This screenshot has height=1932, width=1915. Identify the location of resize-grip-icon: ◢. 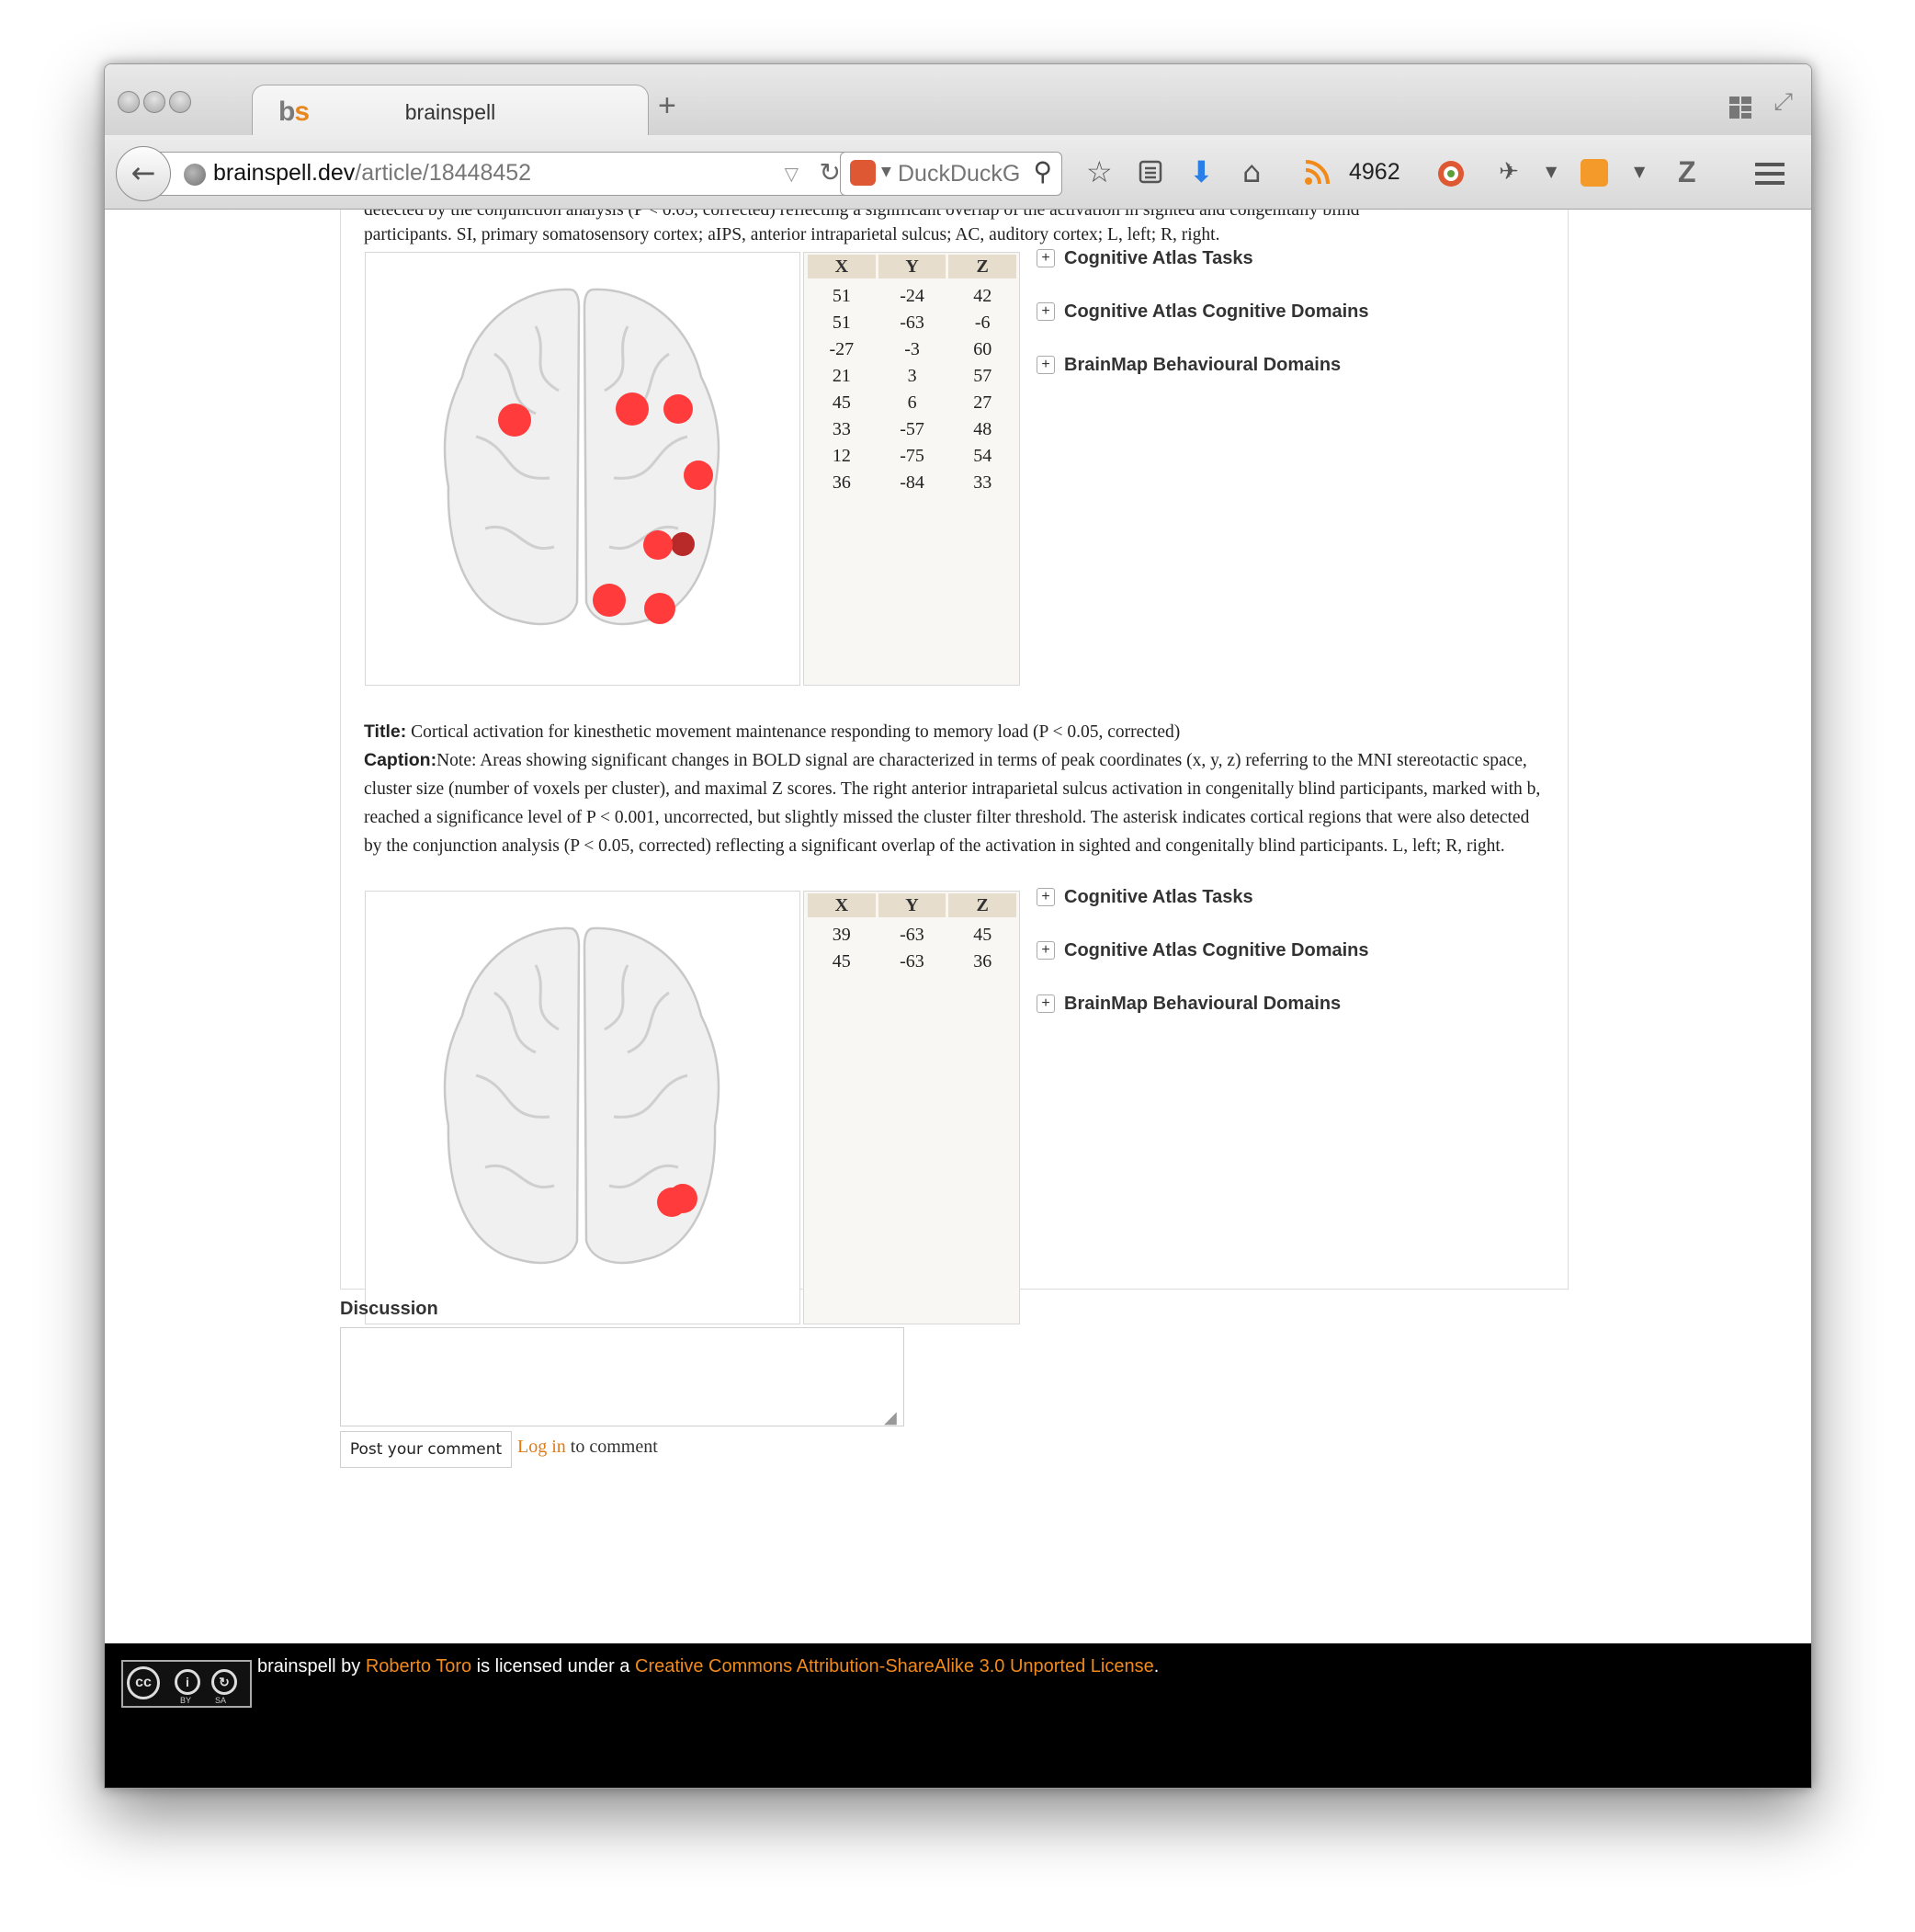
(890, 1417).